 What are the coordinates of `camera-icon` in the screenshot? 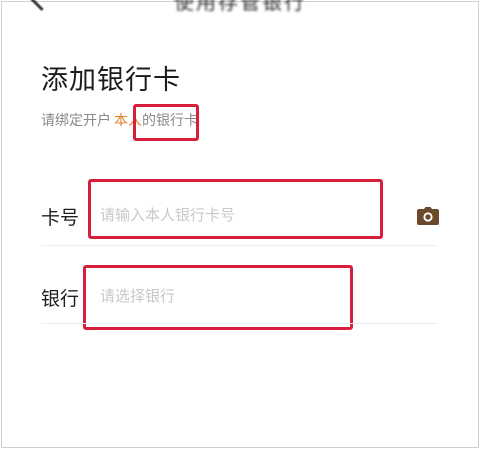 It's located at (428, 216).